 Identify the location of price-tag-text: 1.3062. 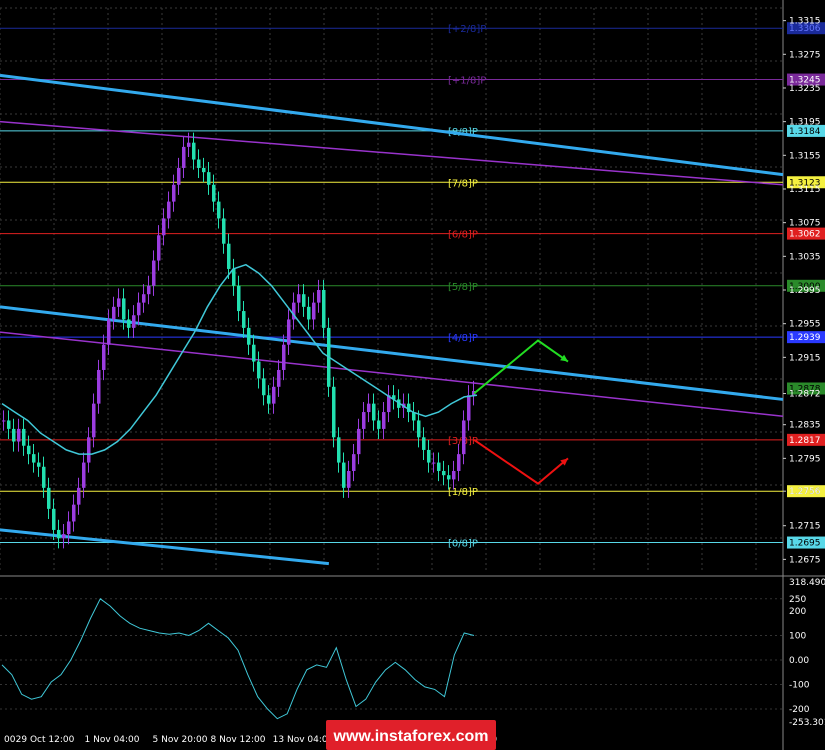
(805, 235).